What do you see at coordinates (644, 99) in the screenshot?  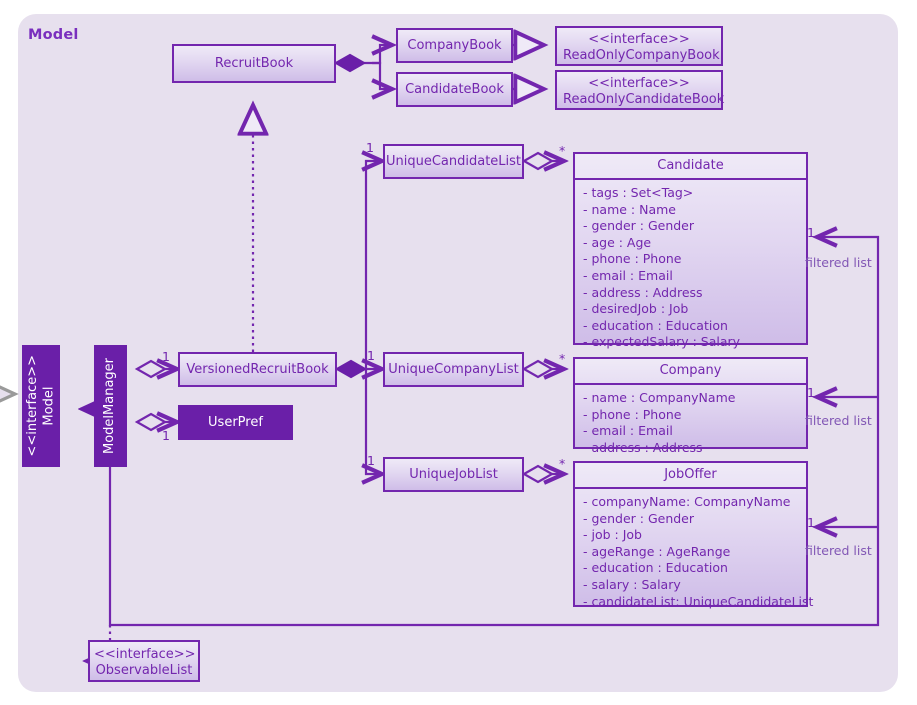 I see `interface-readonlycandidatebook-name: ReadOnlyCandidateBook` at bounding box center [644, 99].